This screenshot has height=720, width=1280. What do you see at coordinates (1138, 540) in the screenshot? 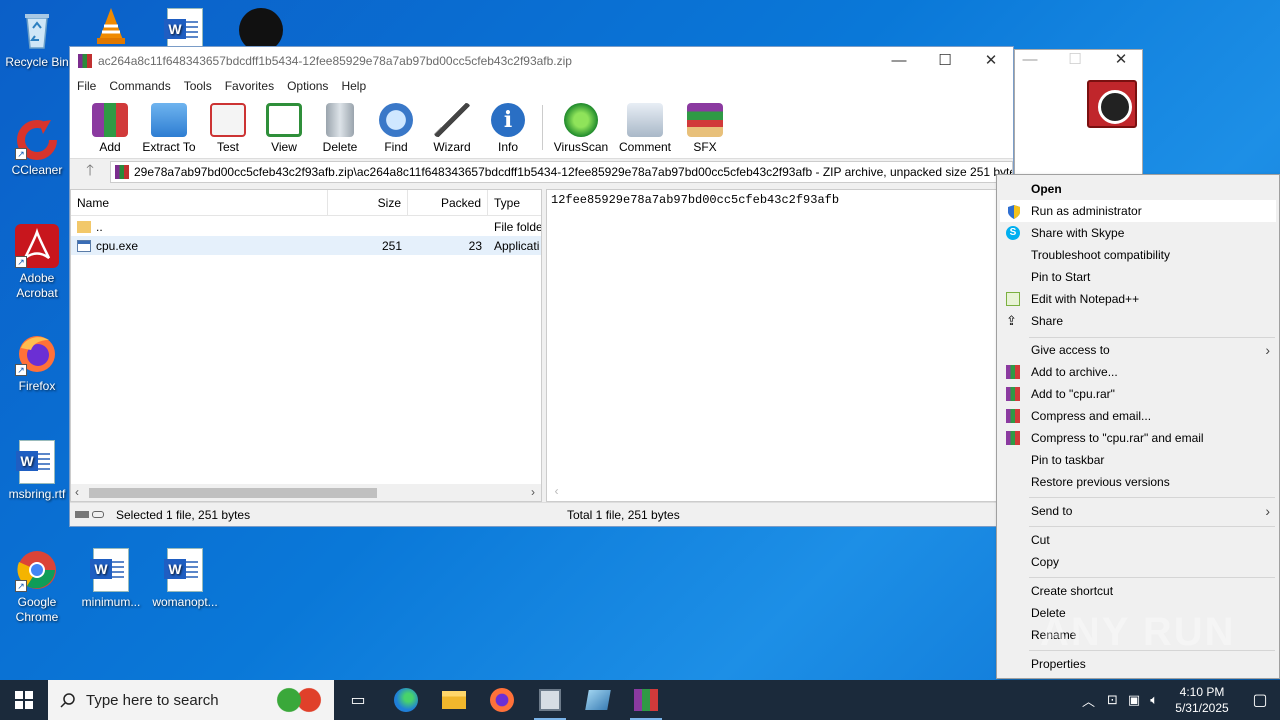
I see `menu-item-cut: Cut` at bounding box center [1138, 540].